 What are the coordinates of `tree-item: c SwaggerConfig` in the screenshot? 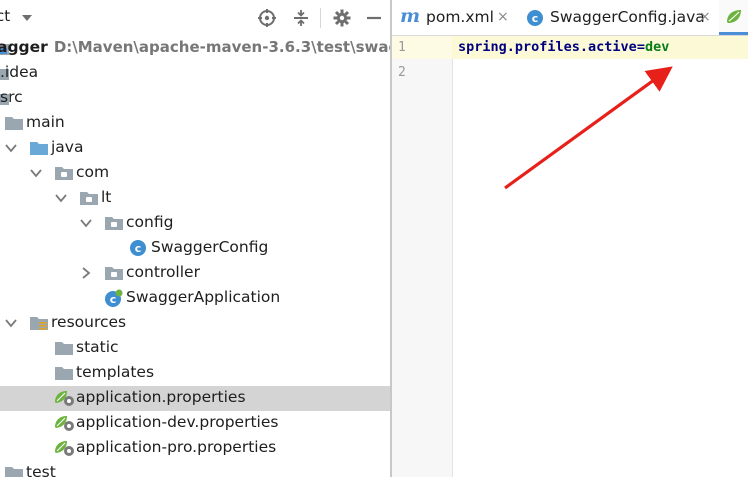 It's located at (195, 248).